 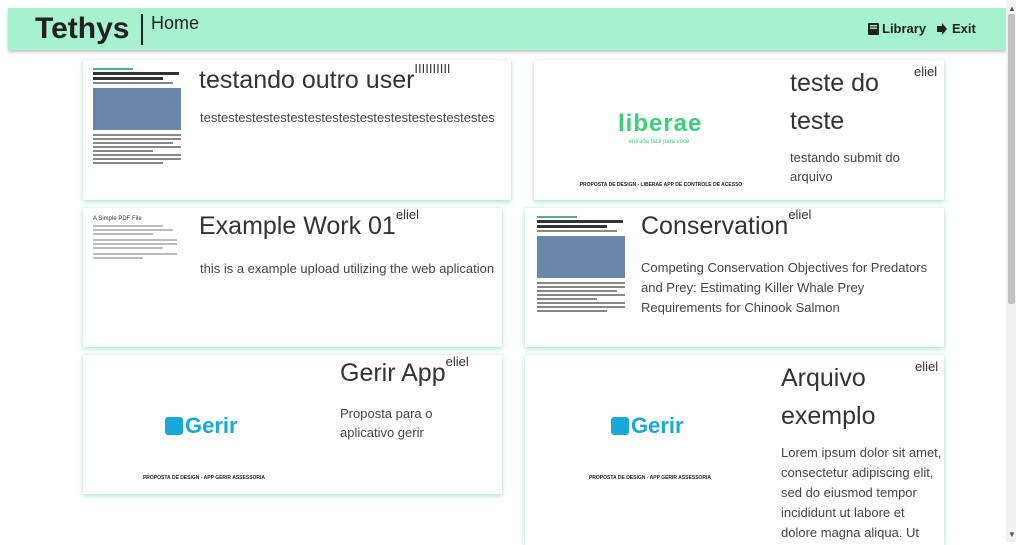 I want to click on liberae-logo: liberae, so click(x=660, y=123).